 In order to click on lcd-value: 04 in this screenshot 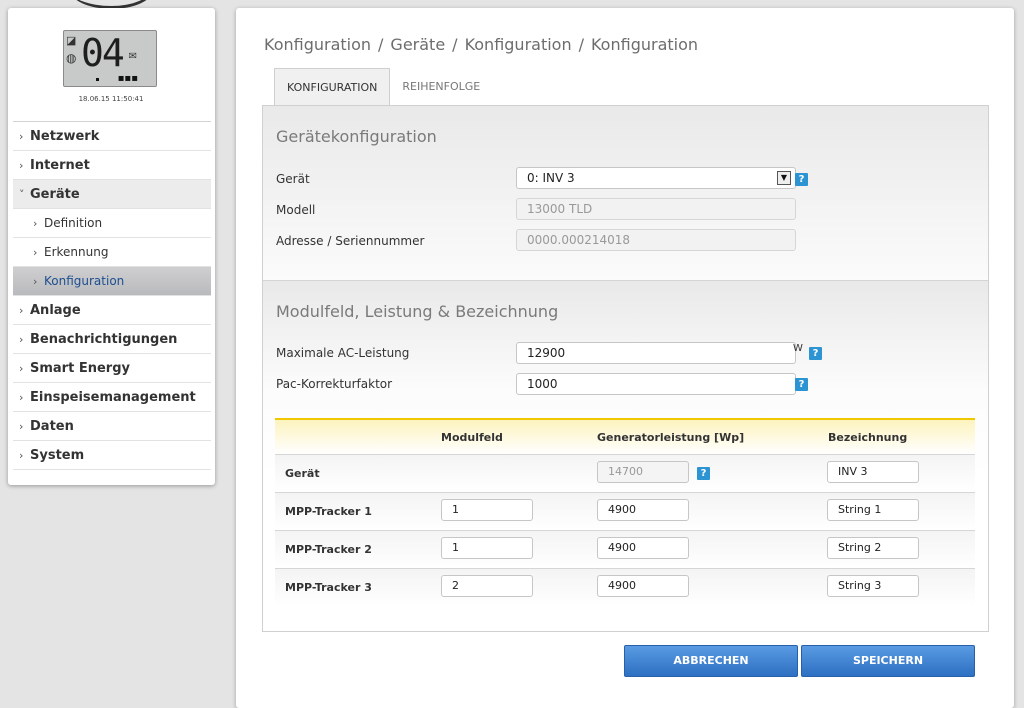, I will do `click(103, 53)`.